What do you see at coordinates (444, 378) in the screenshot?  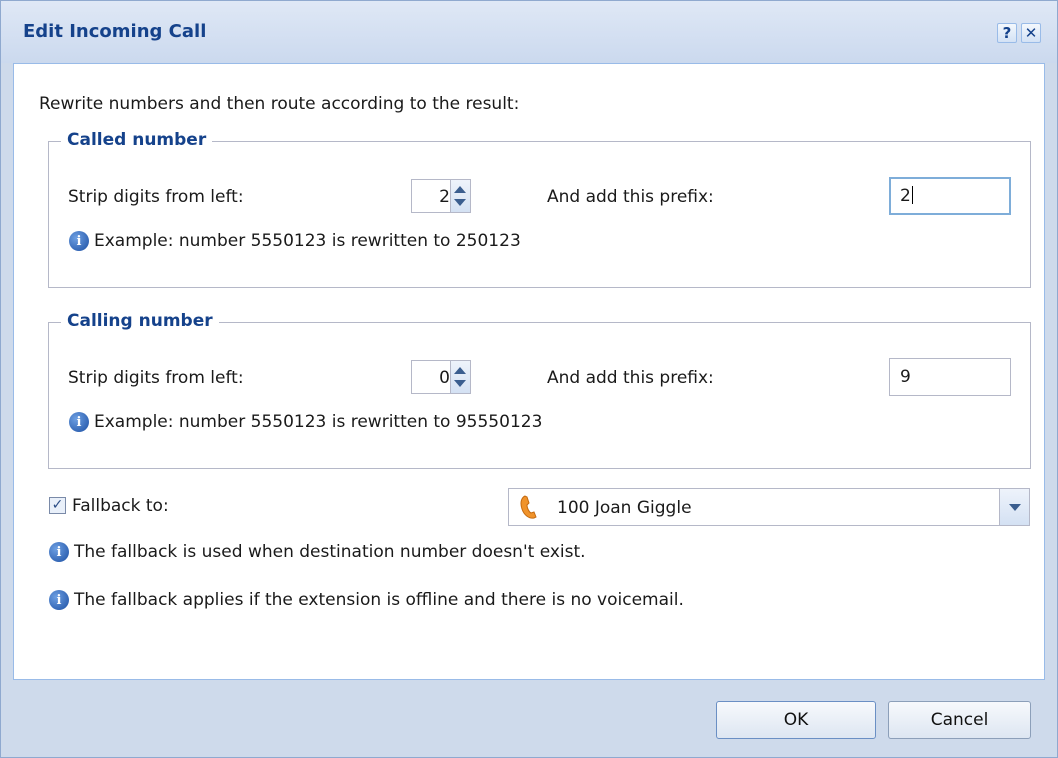 I see `calling-strip-value: 0` at bounding box center [444, 378].